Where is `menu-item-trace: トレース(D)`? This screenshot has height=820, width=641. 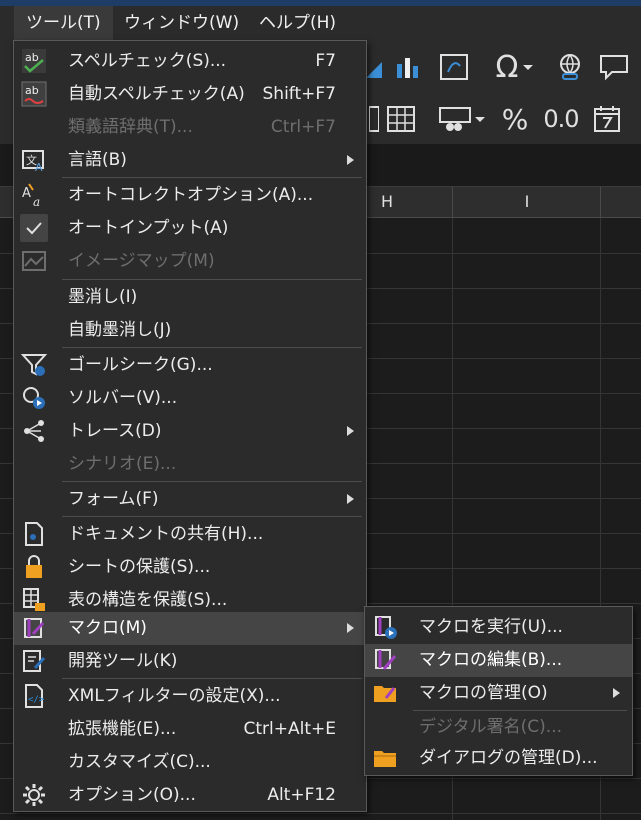 menu-item-trace: トレース(D) is located at coordinates (190, 431).